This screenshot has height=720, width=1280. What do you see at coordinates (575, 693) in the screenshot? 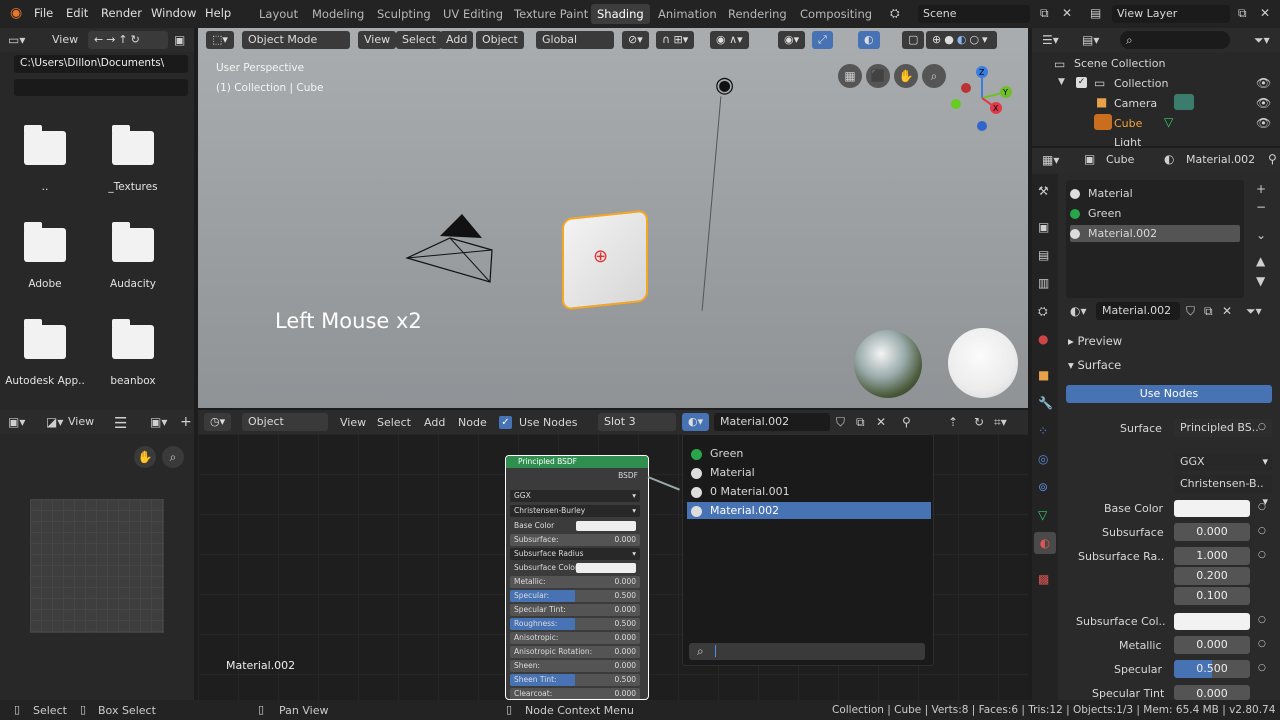
I see `node-clearcoat: Clearcoat: 0.000` at bounding box center [575, 693].